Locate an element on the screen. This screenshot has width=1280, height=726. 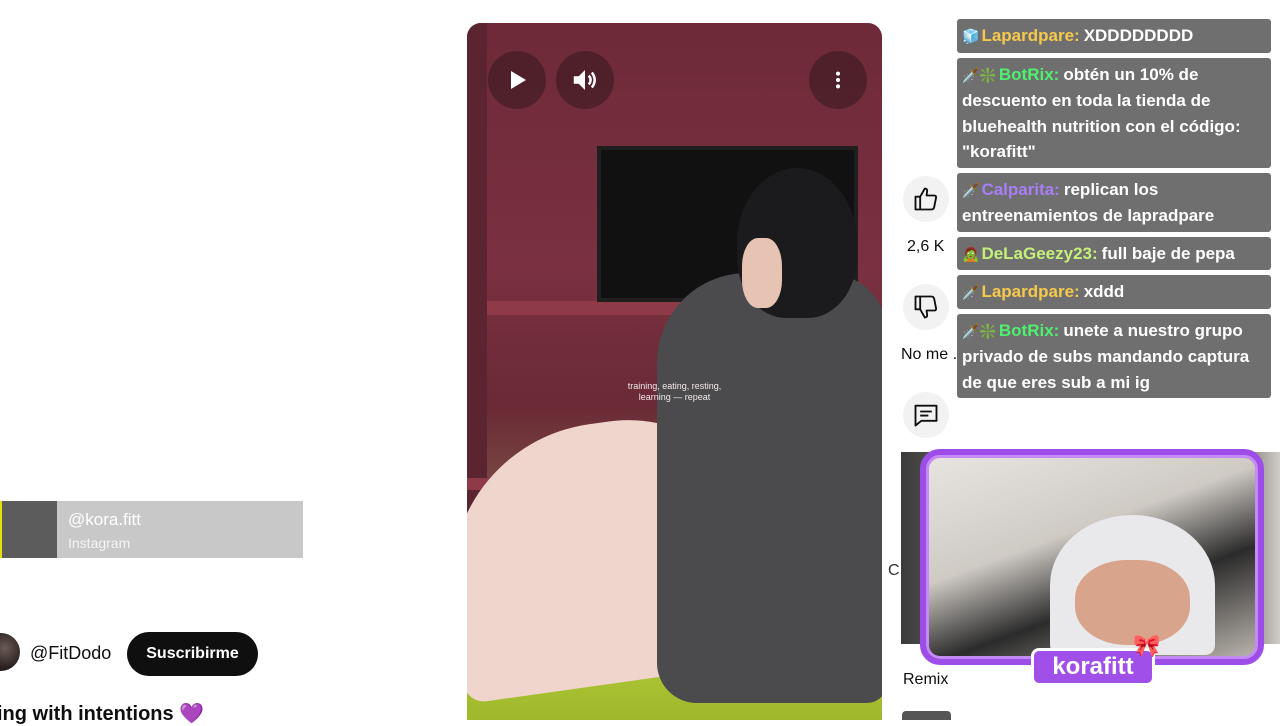
dislike-button is located at coordinates (926, 307).